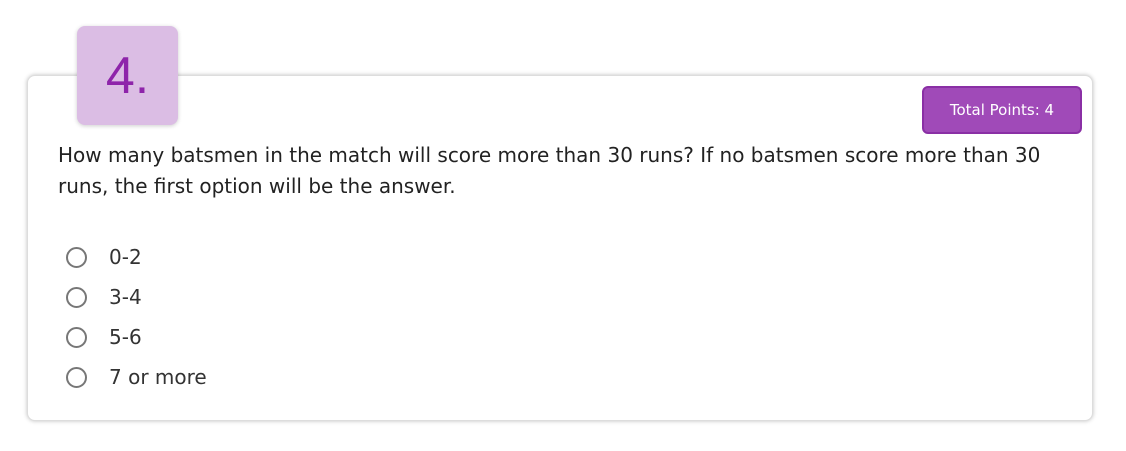 This screenshot has height=451, width=1126. What do you see at coordinates (1002, 110) in the screenshot?
I see `total-points-badge: Total Points: 4` at bounding box center [1002, 110].